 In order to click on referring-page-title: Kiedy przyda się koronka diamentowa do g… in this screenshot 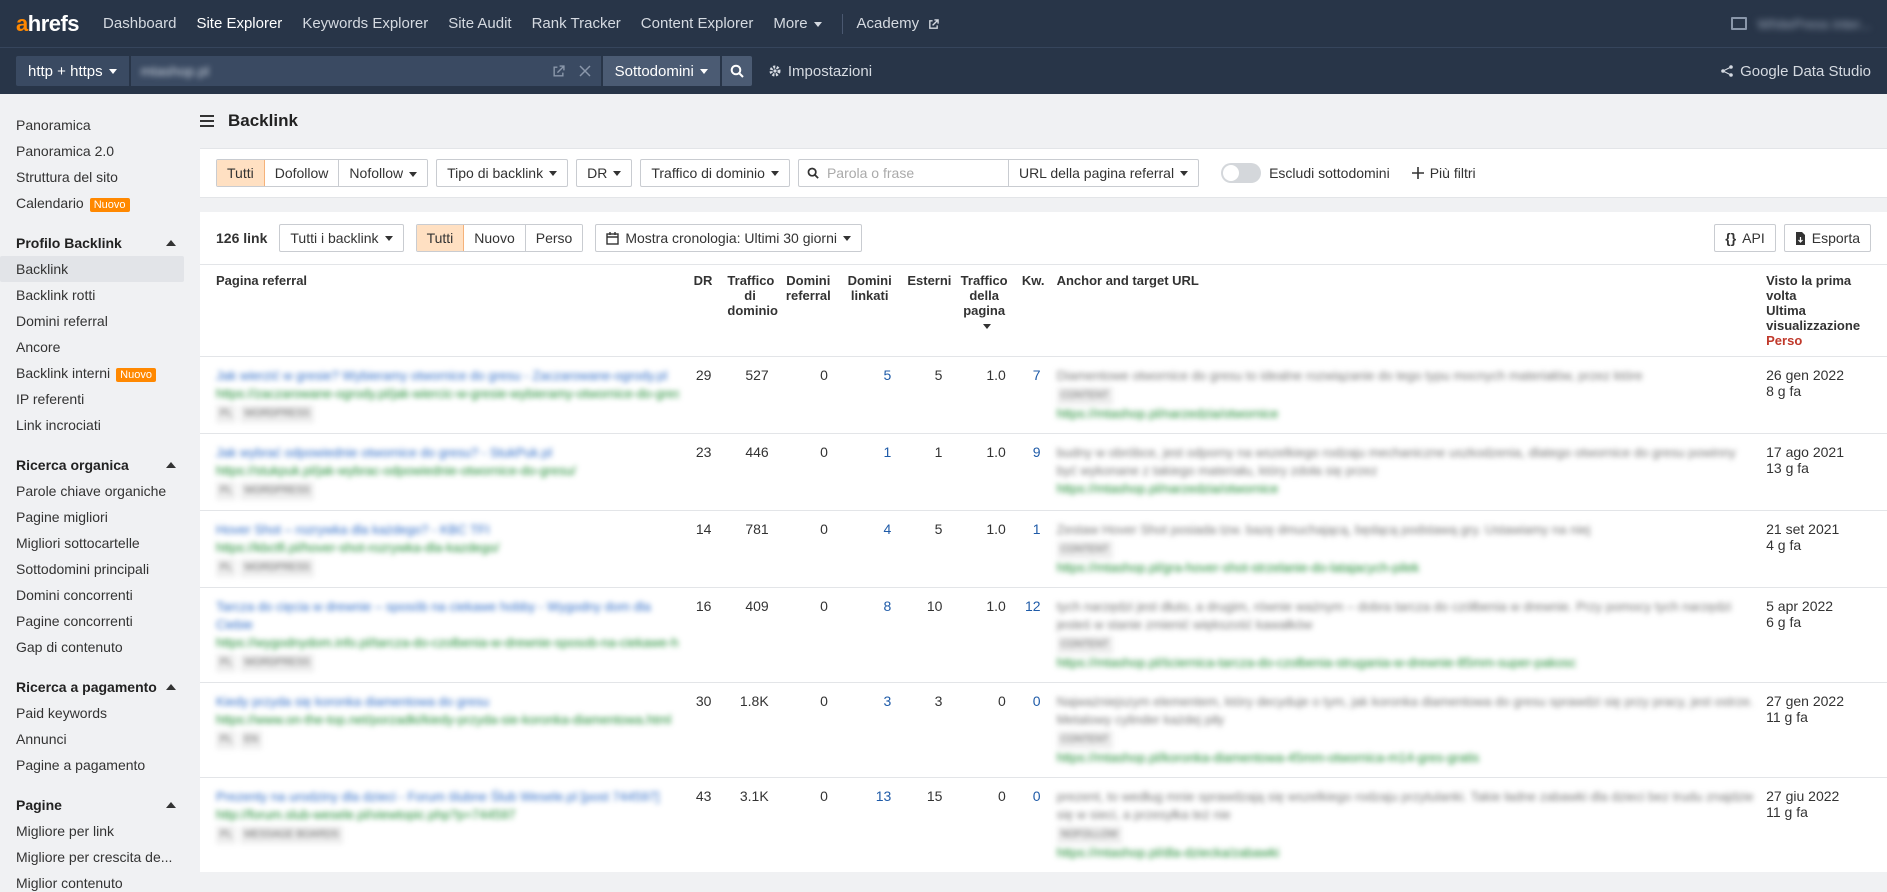, I will do `click(447, 702)`.